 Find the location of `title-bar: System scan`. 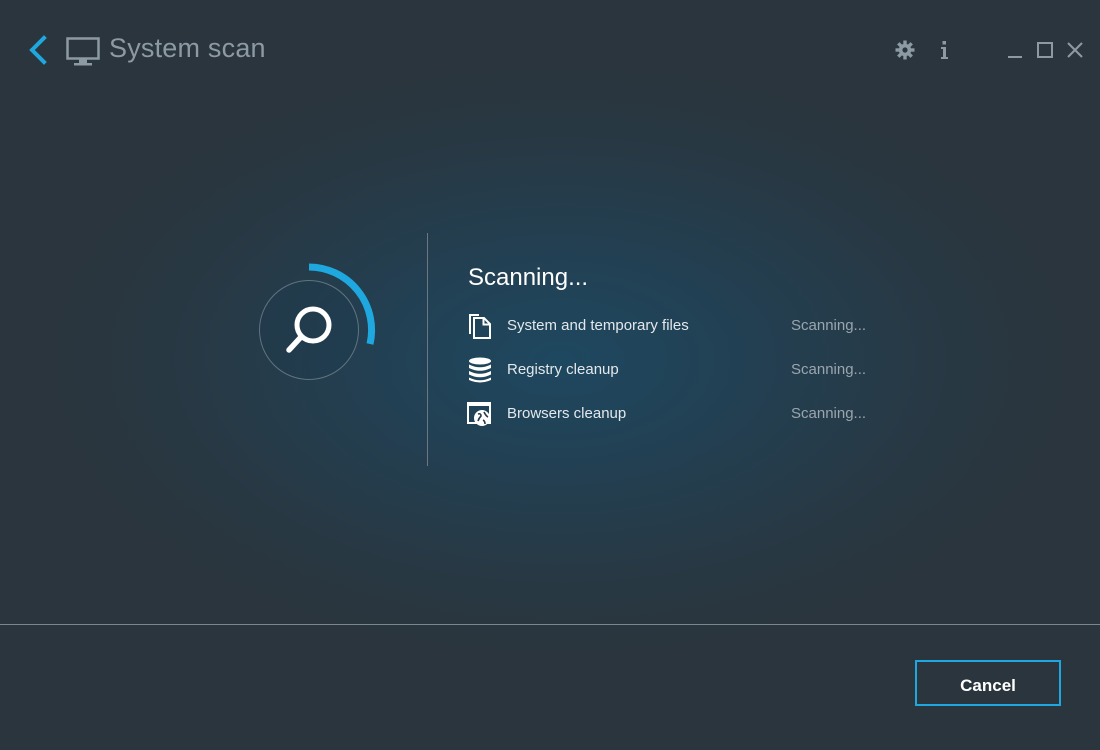

title-bar: System scan is located at coordinates (550, 50).